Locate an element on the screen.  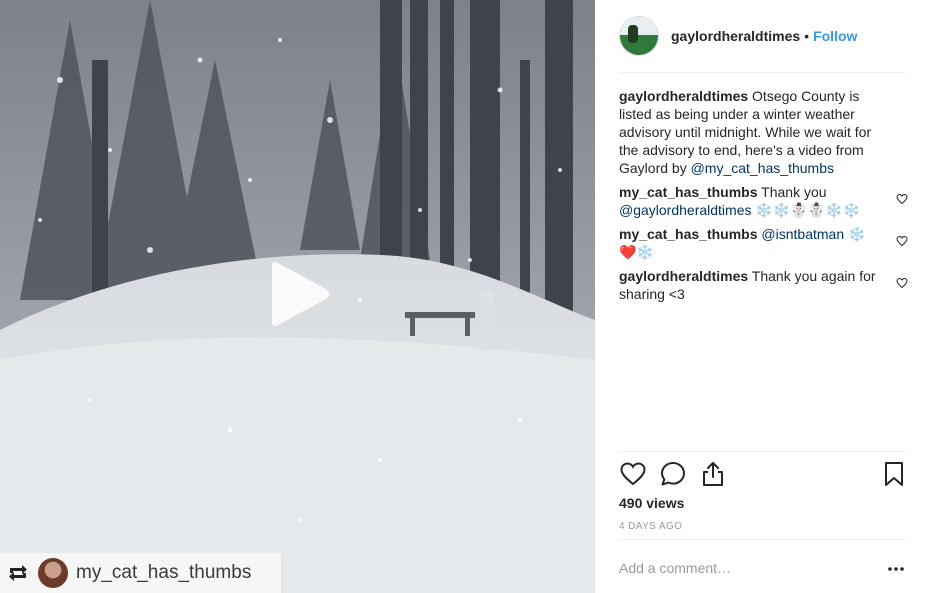
views-count: 490 views is located at coordinates (651, 503).